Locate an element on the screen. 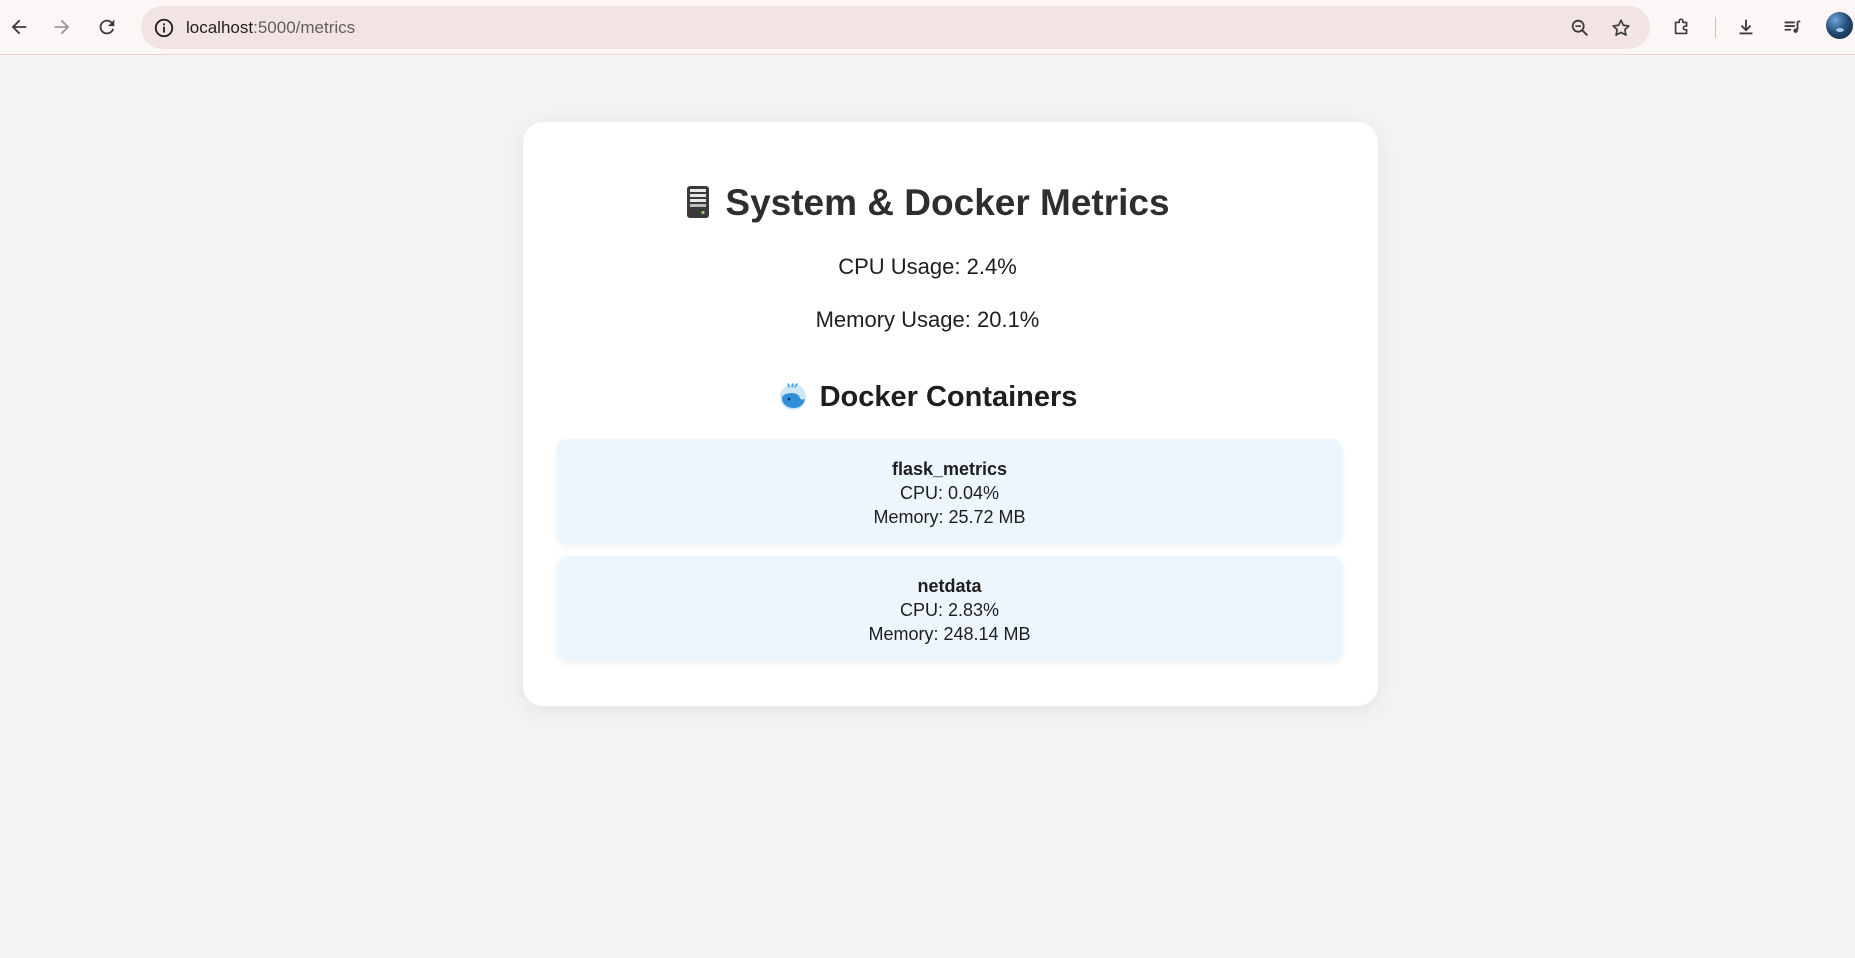  page-title-row: System & Docker Metrics is located at coordinates (927, 203).